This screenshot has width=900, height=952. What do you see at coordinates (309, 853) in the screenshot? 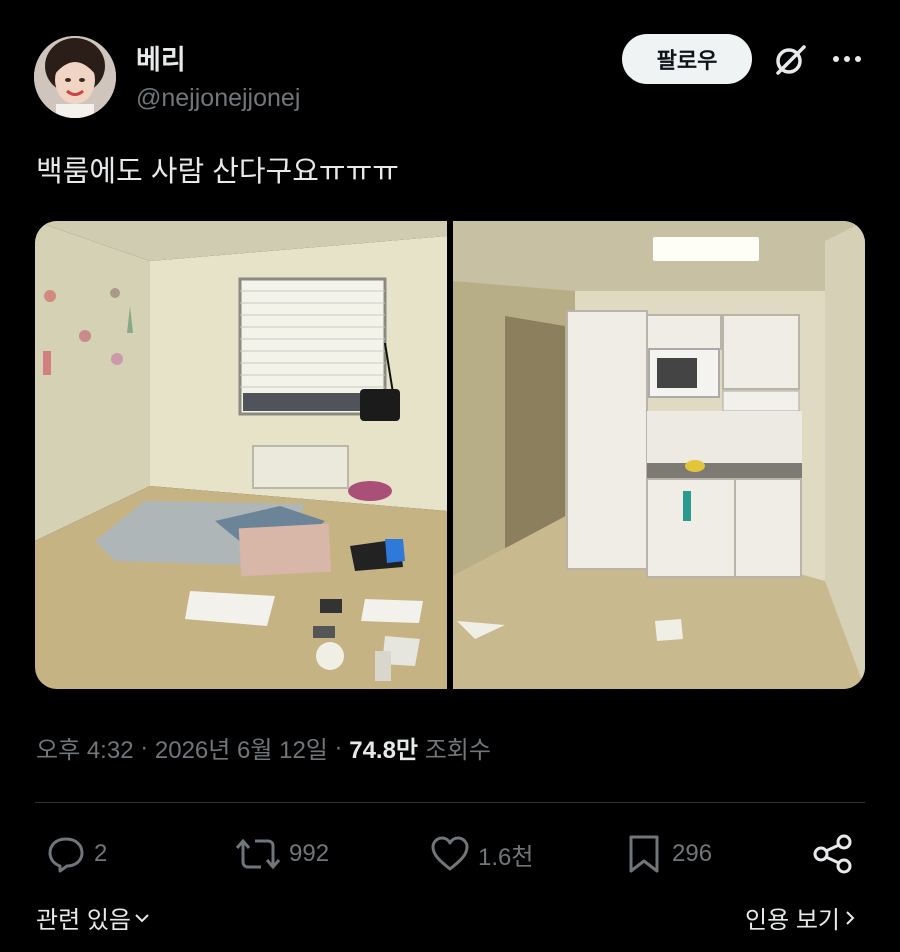
I see `repost-count: 992` at bounding box center [309, 853].